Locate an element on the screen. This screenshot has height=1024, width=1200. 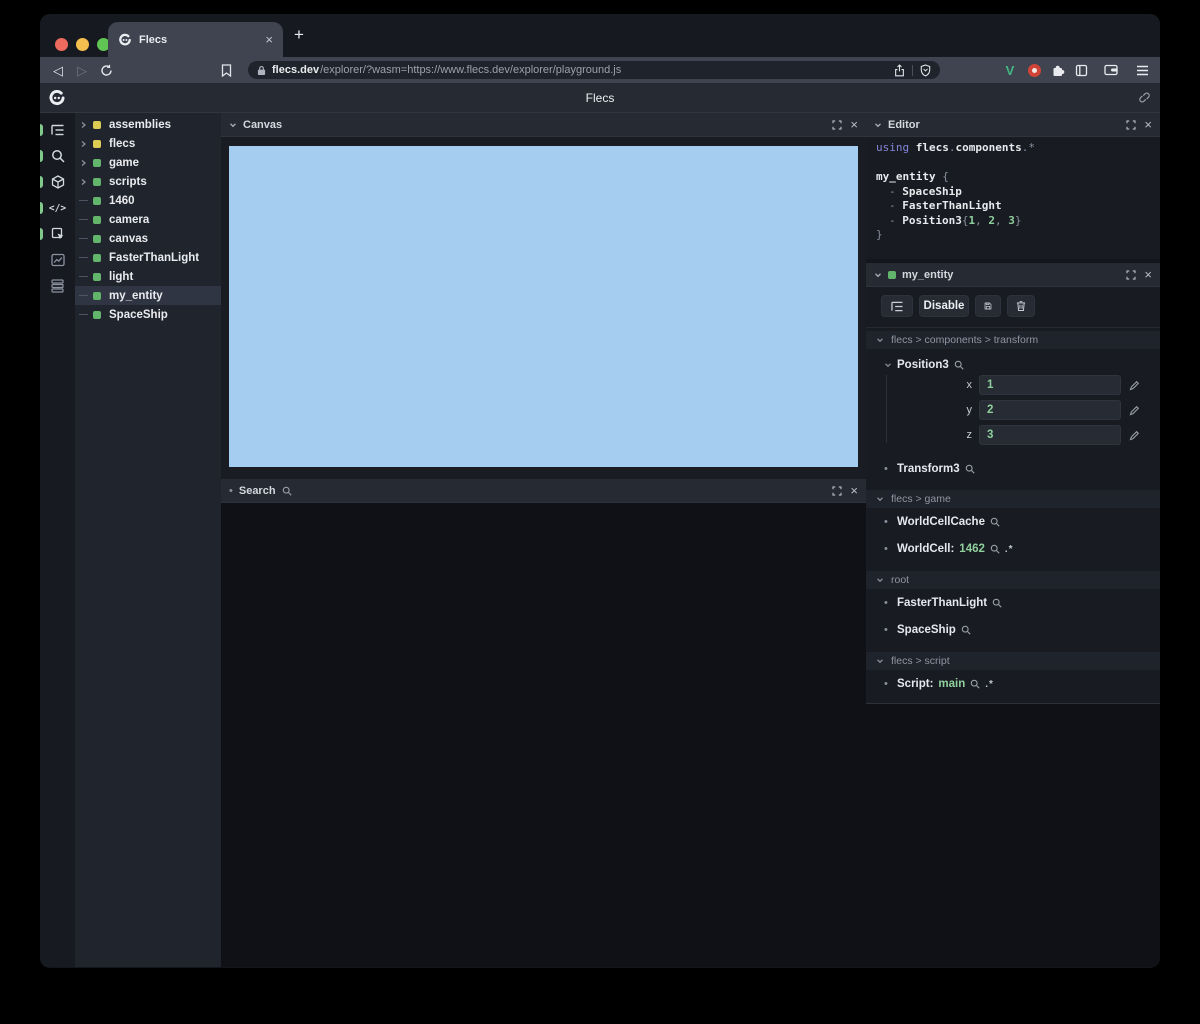
delete-button is located at coordinates (1021, 306).